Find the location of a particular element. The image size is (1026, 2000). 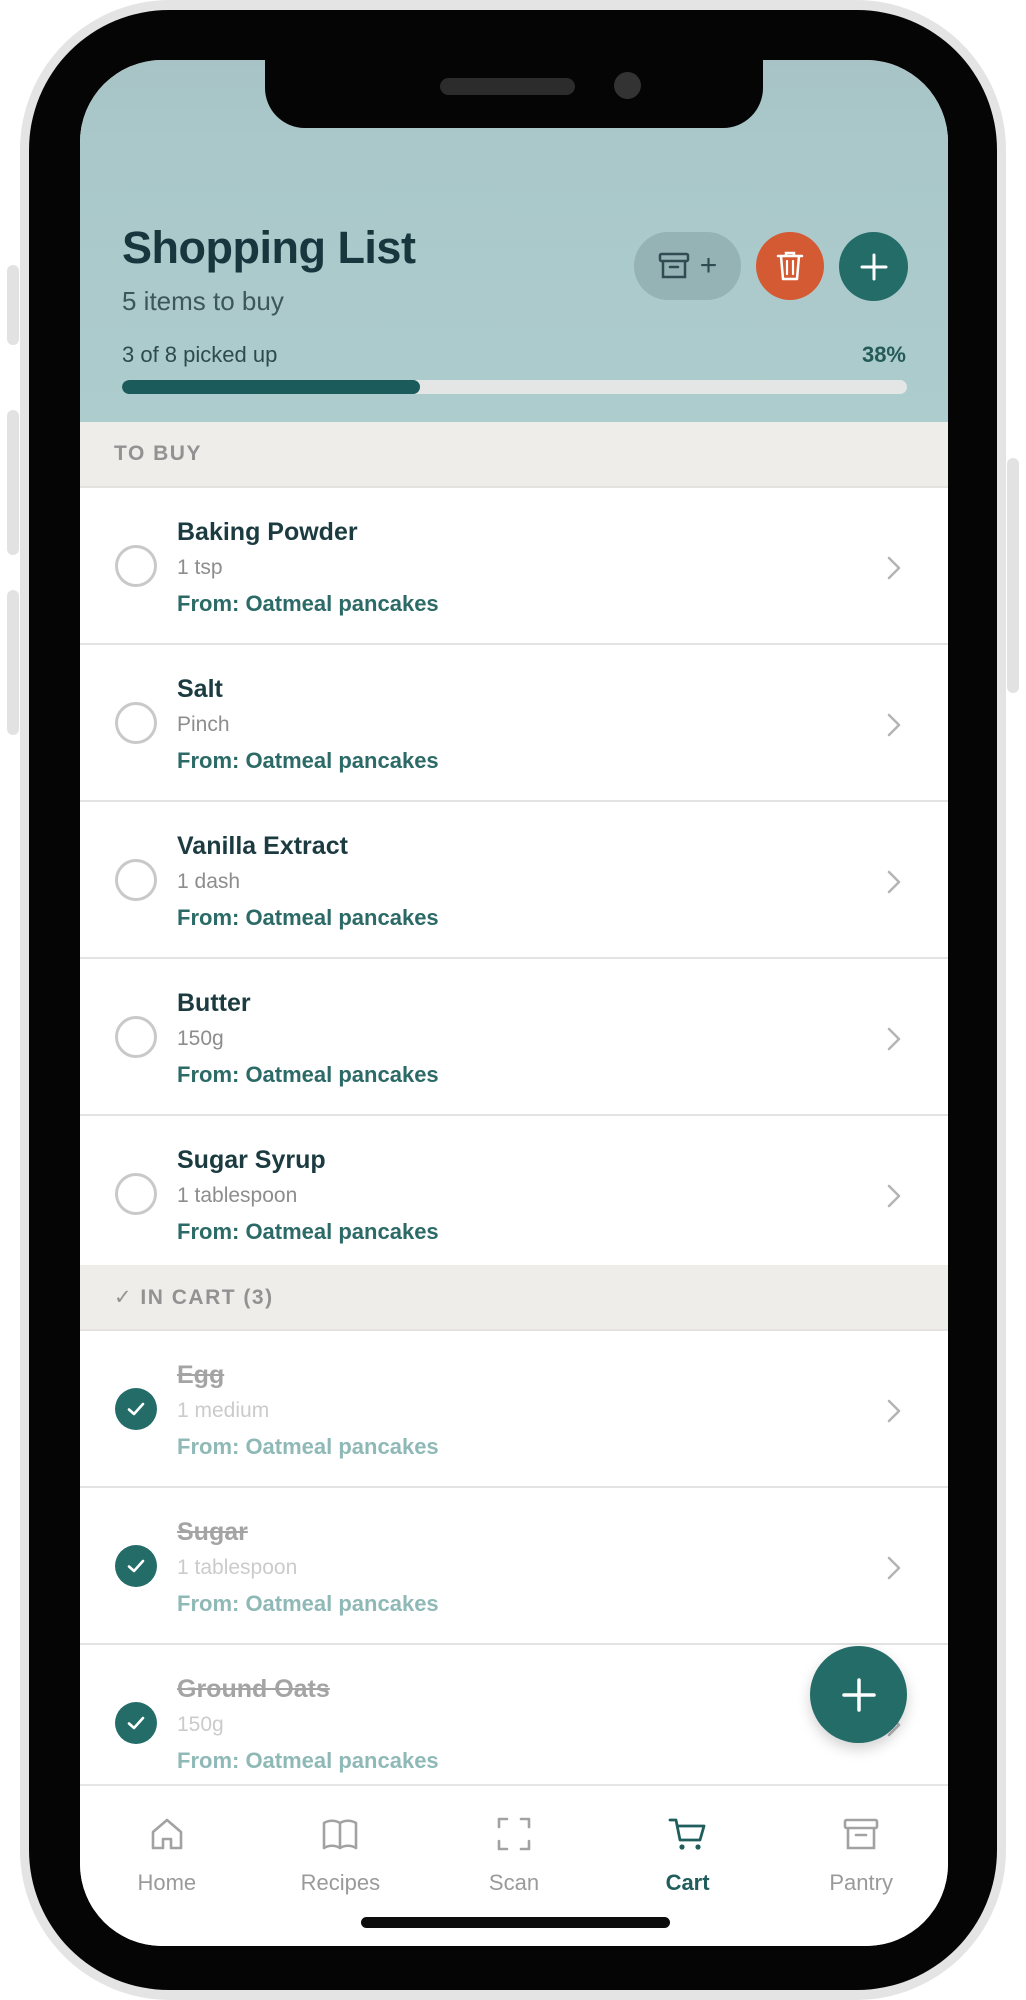

item-quantity: 1 tsp is located at coordinates (200, 567).